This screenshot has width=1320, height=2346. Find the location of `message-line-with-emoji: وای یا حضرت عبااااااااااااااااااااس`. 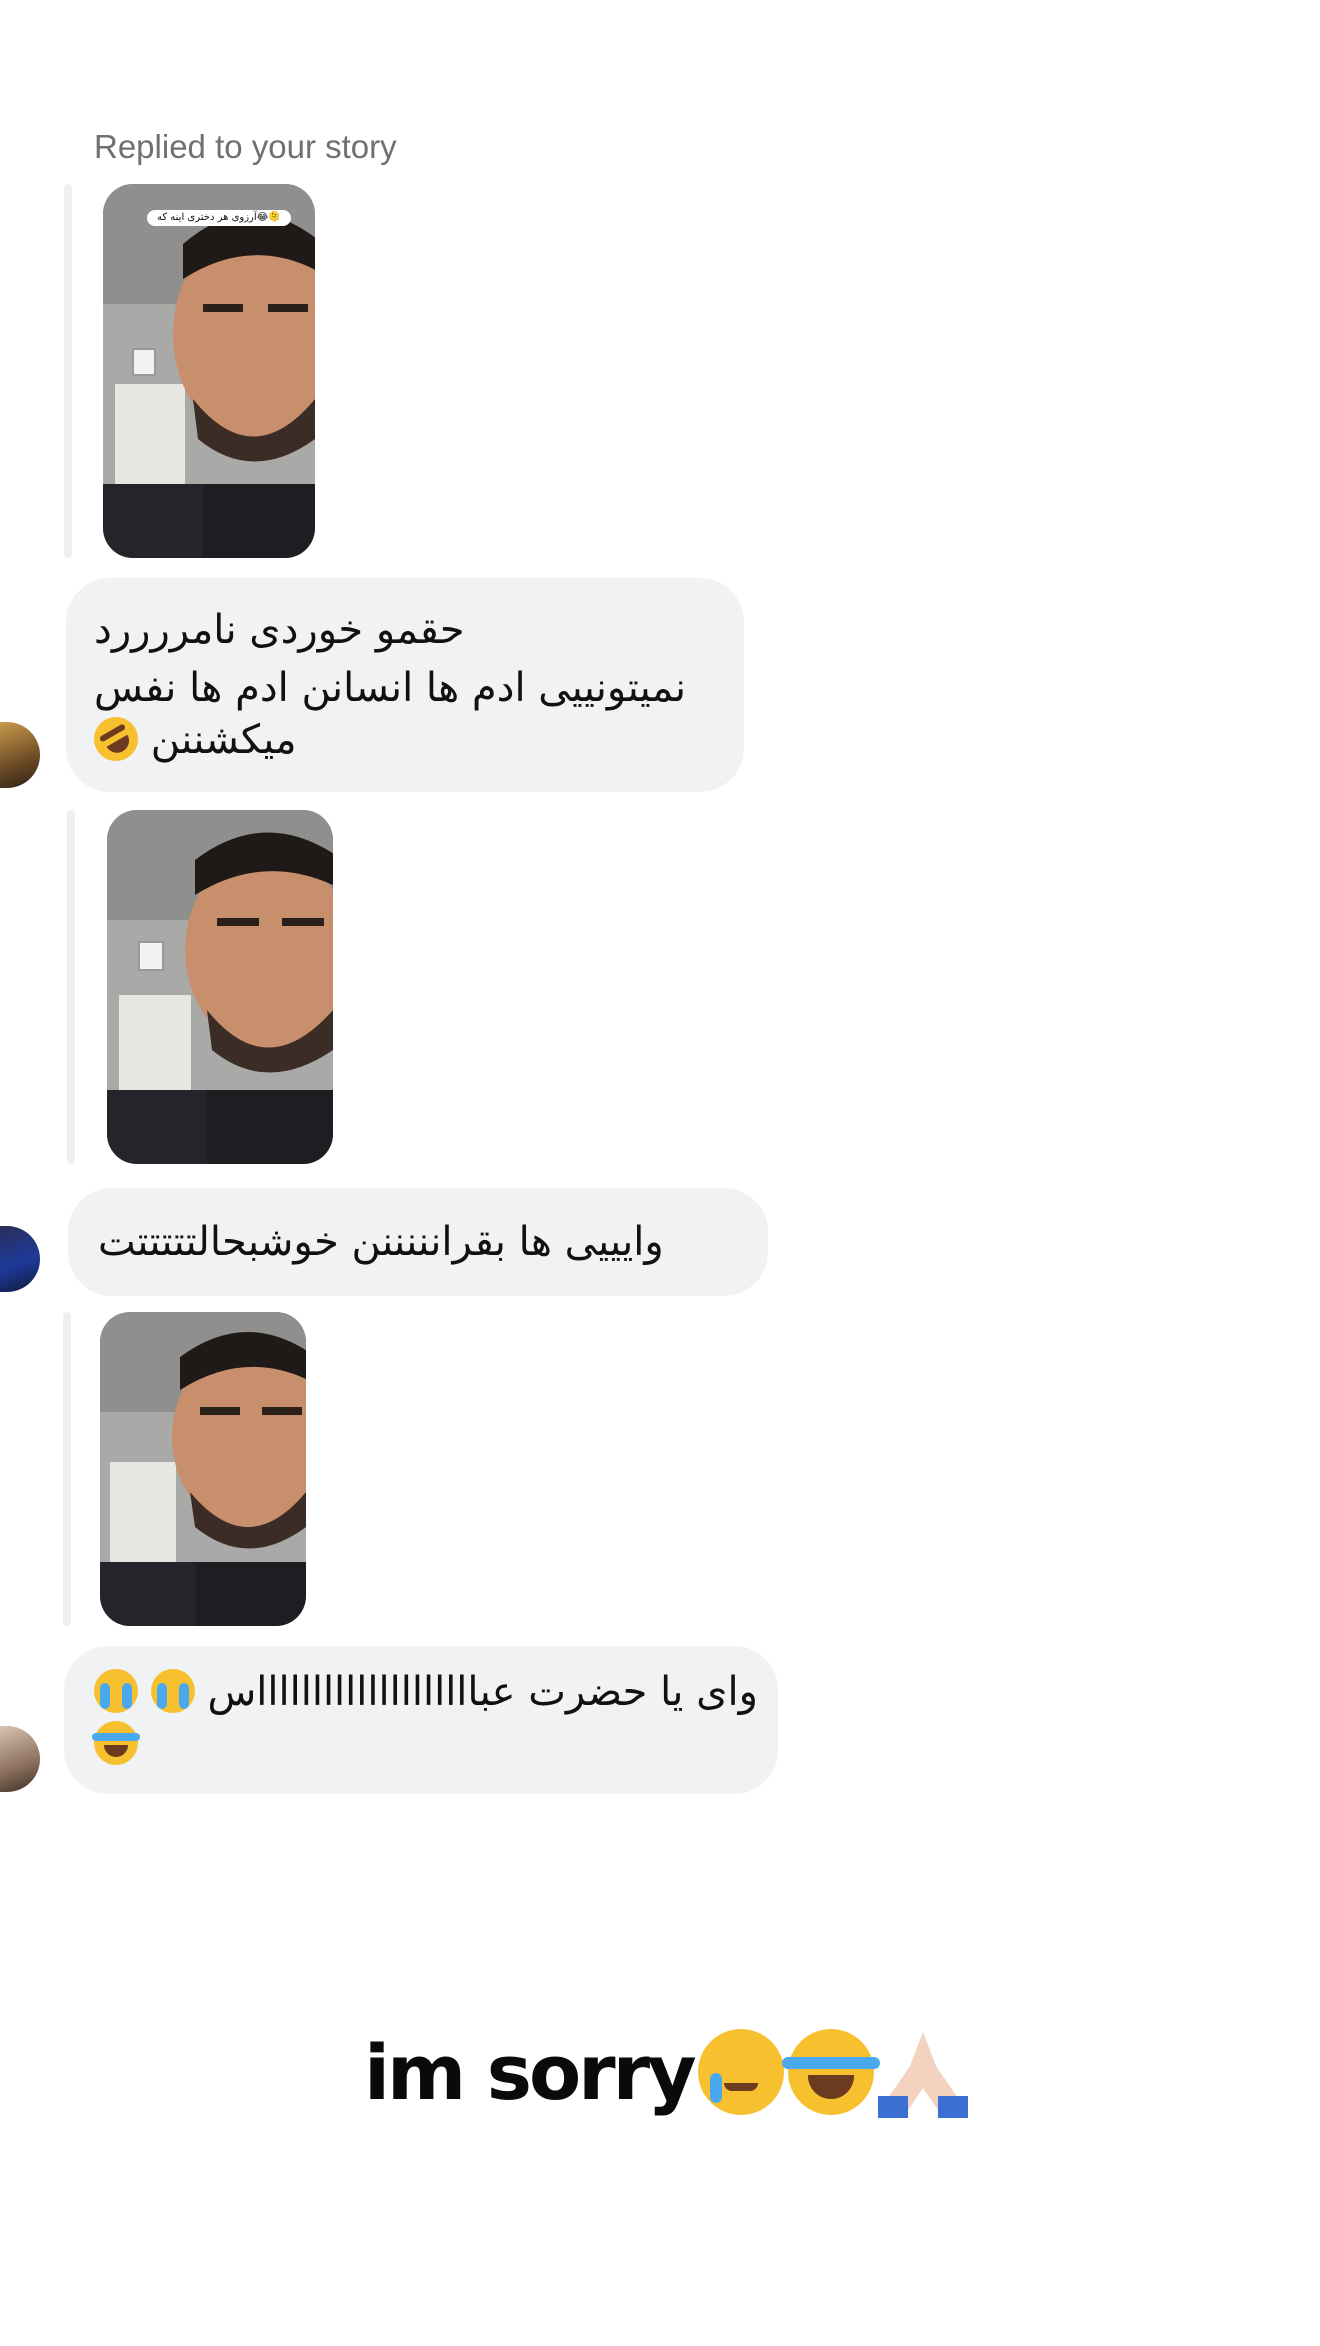

message-line-with-emoji: وای یا حضرت عبااااااااااااااااااااس is located at coordinates (426, 1692).